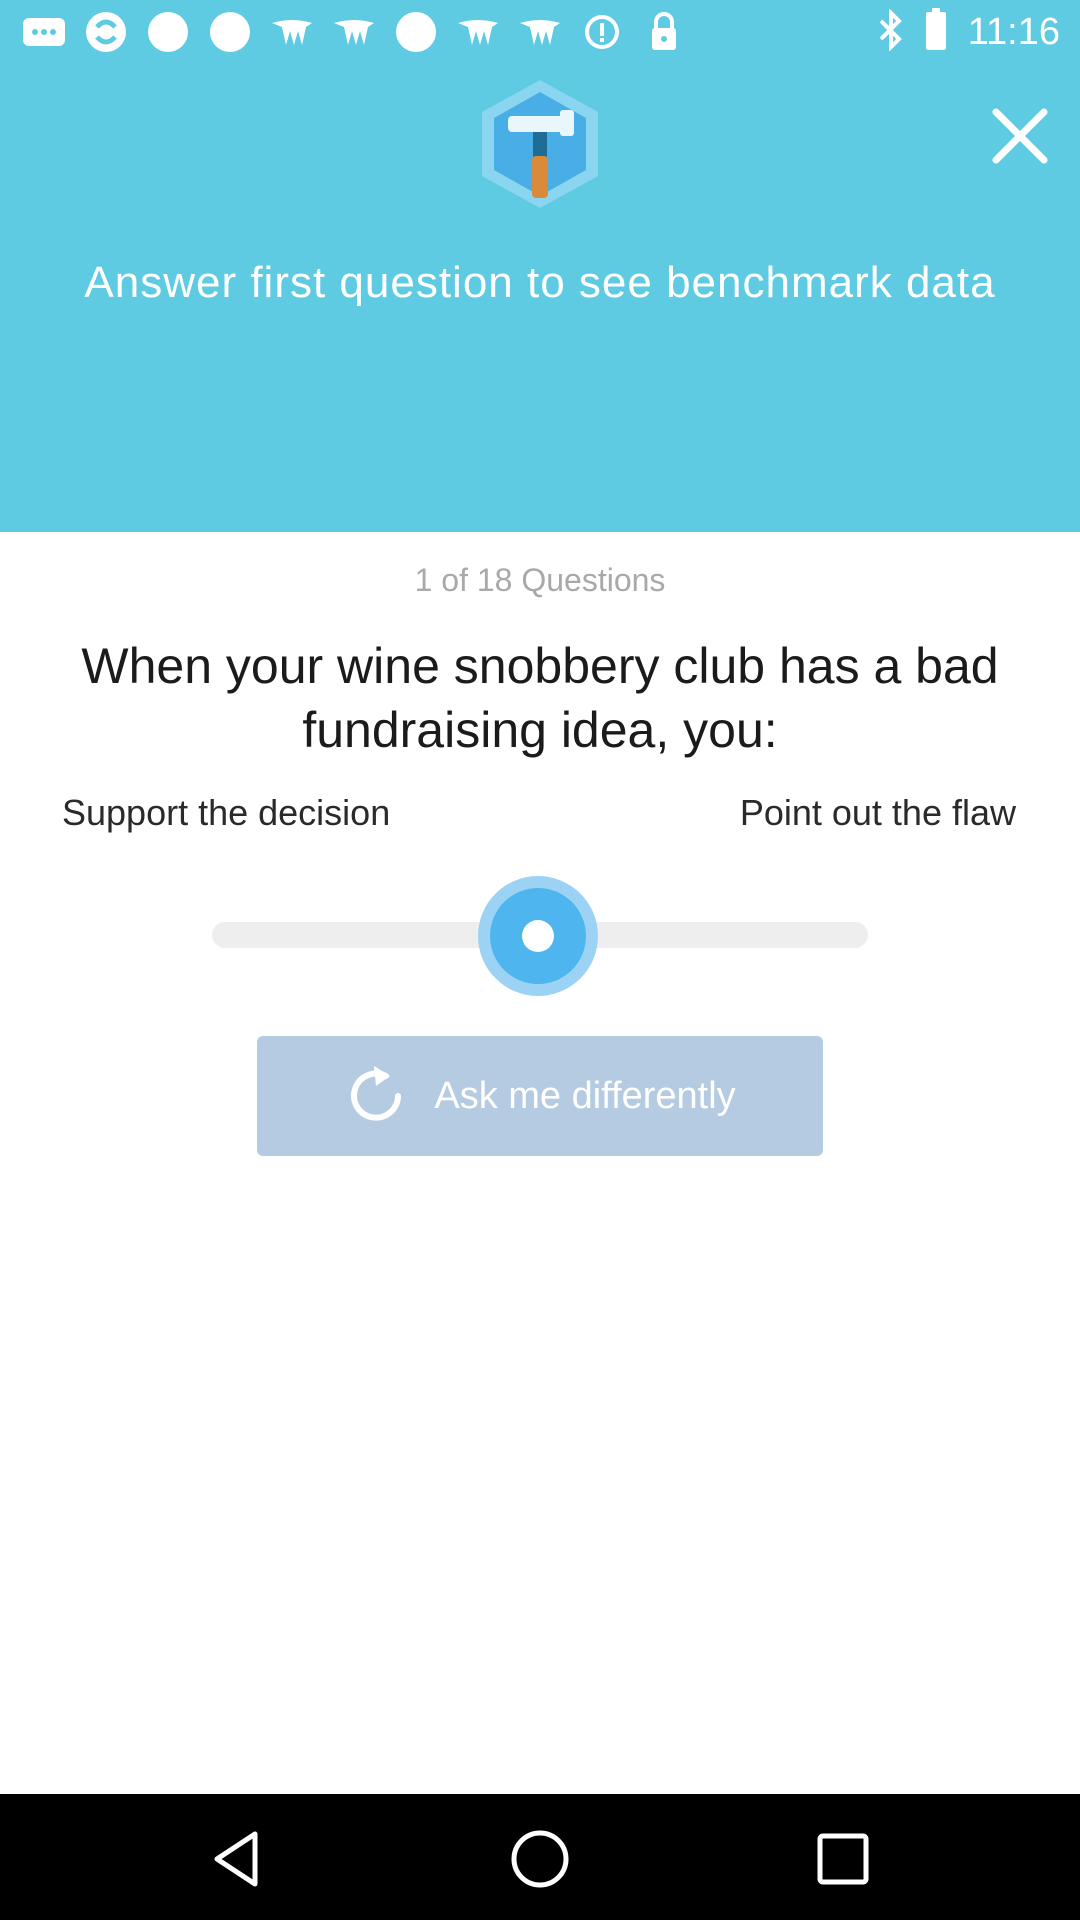 The width and height of the screenshot is (1080, 1920). Describe the element at coordinates (936, 32) in the screenshot. I see `battery-icon` at that location.